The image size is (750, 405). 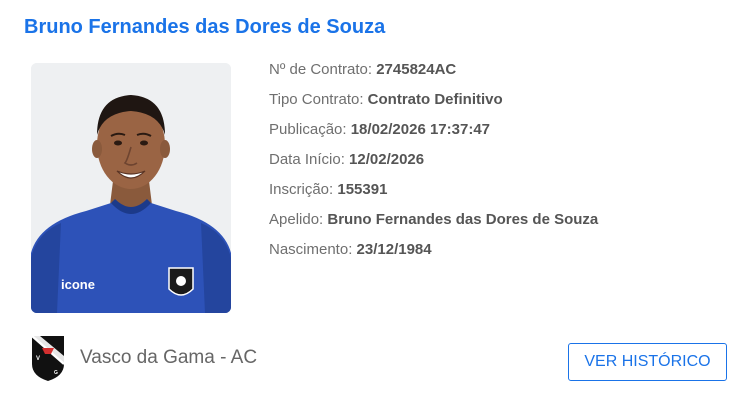 What do you see at coordinates (362, 189) in the screenshot?
I see `detail-value: 155391` at bounding box center [362, 189].